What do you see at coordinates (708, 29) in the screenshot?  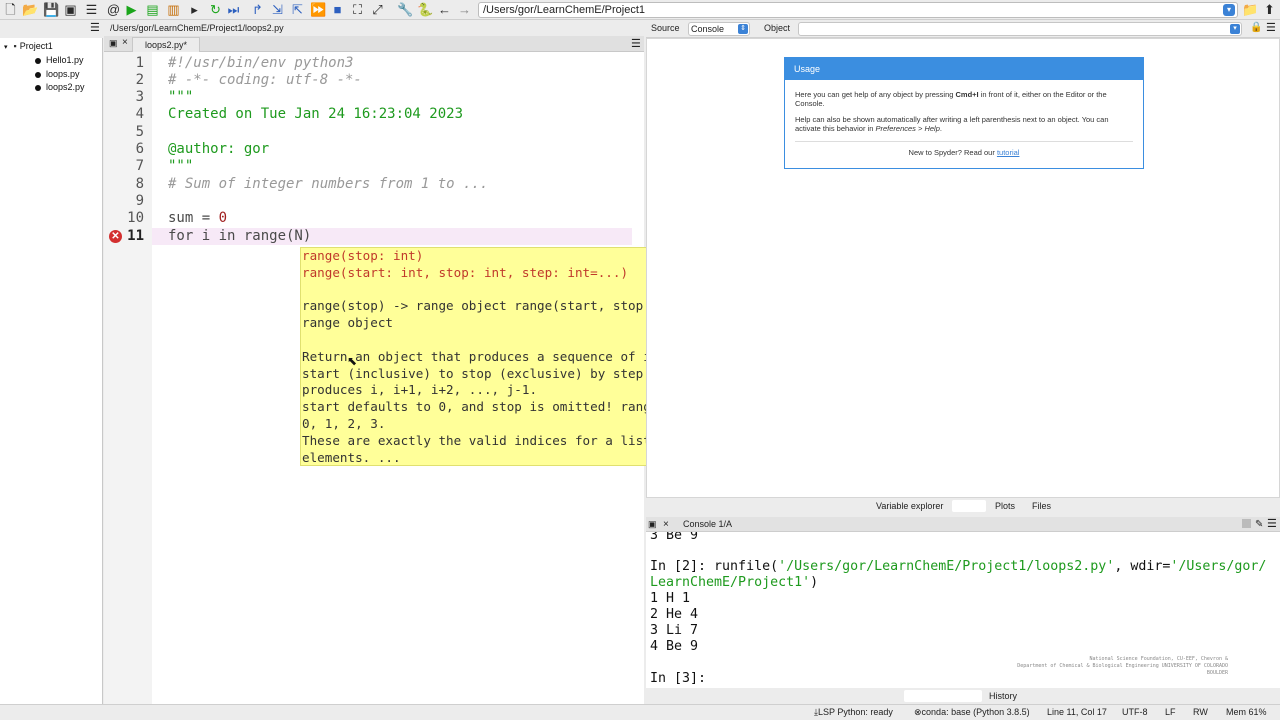 I see `source-value: Console` at bounding box center [708, 29].